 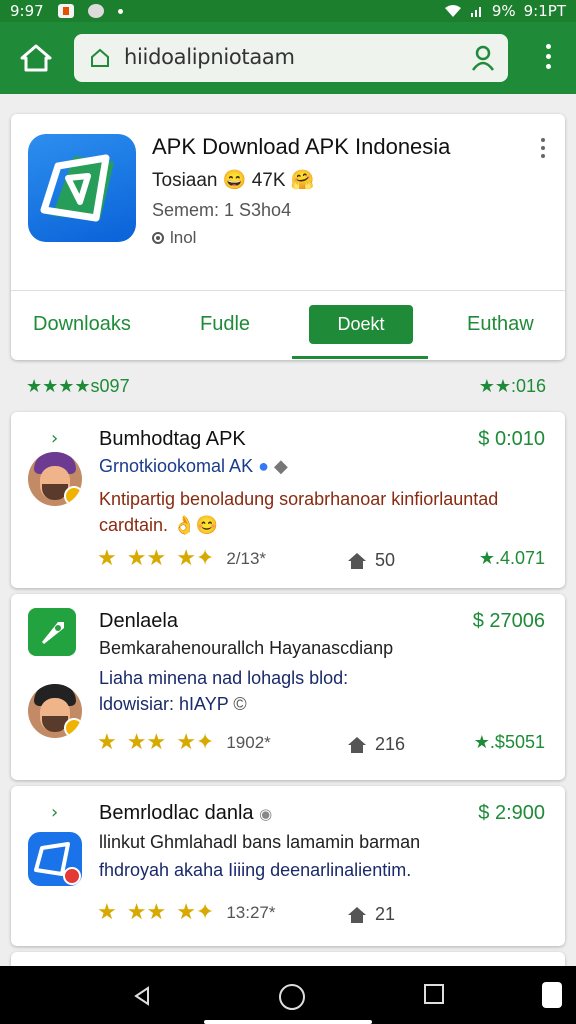 I want to click on status-right: 9% 9:1PT, so click(x=505, y=11).